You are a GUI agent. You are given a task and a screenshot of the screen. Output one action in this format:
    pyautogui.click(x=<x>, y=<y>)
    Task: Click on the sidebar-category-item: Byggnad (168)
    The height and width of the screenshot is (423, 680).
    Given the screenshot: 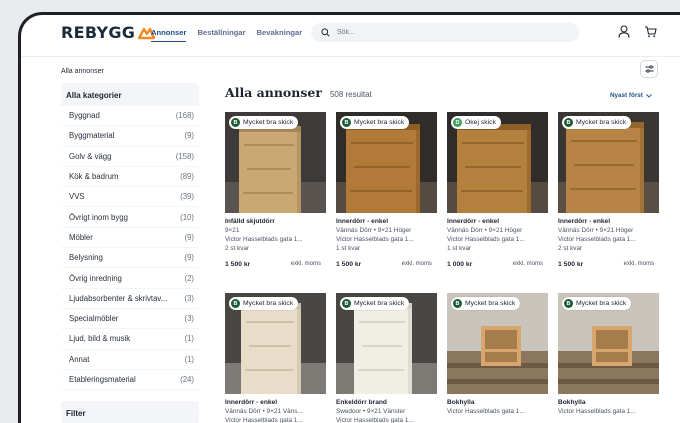 What is the action you would take?
    pyautogui.click(x=130, y=116)
    